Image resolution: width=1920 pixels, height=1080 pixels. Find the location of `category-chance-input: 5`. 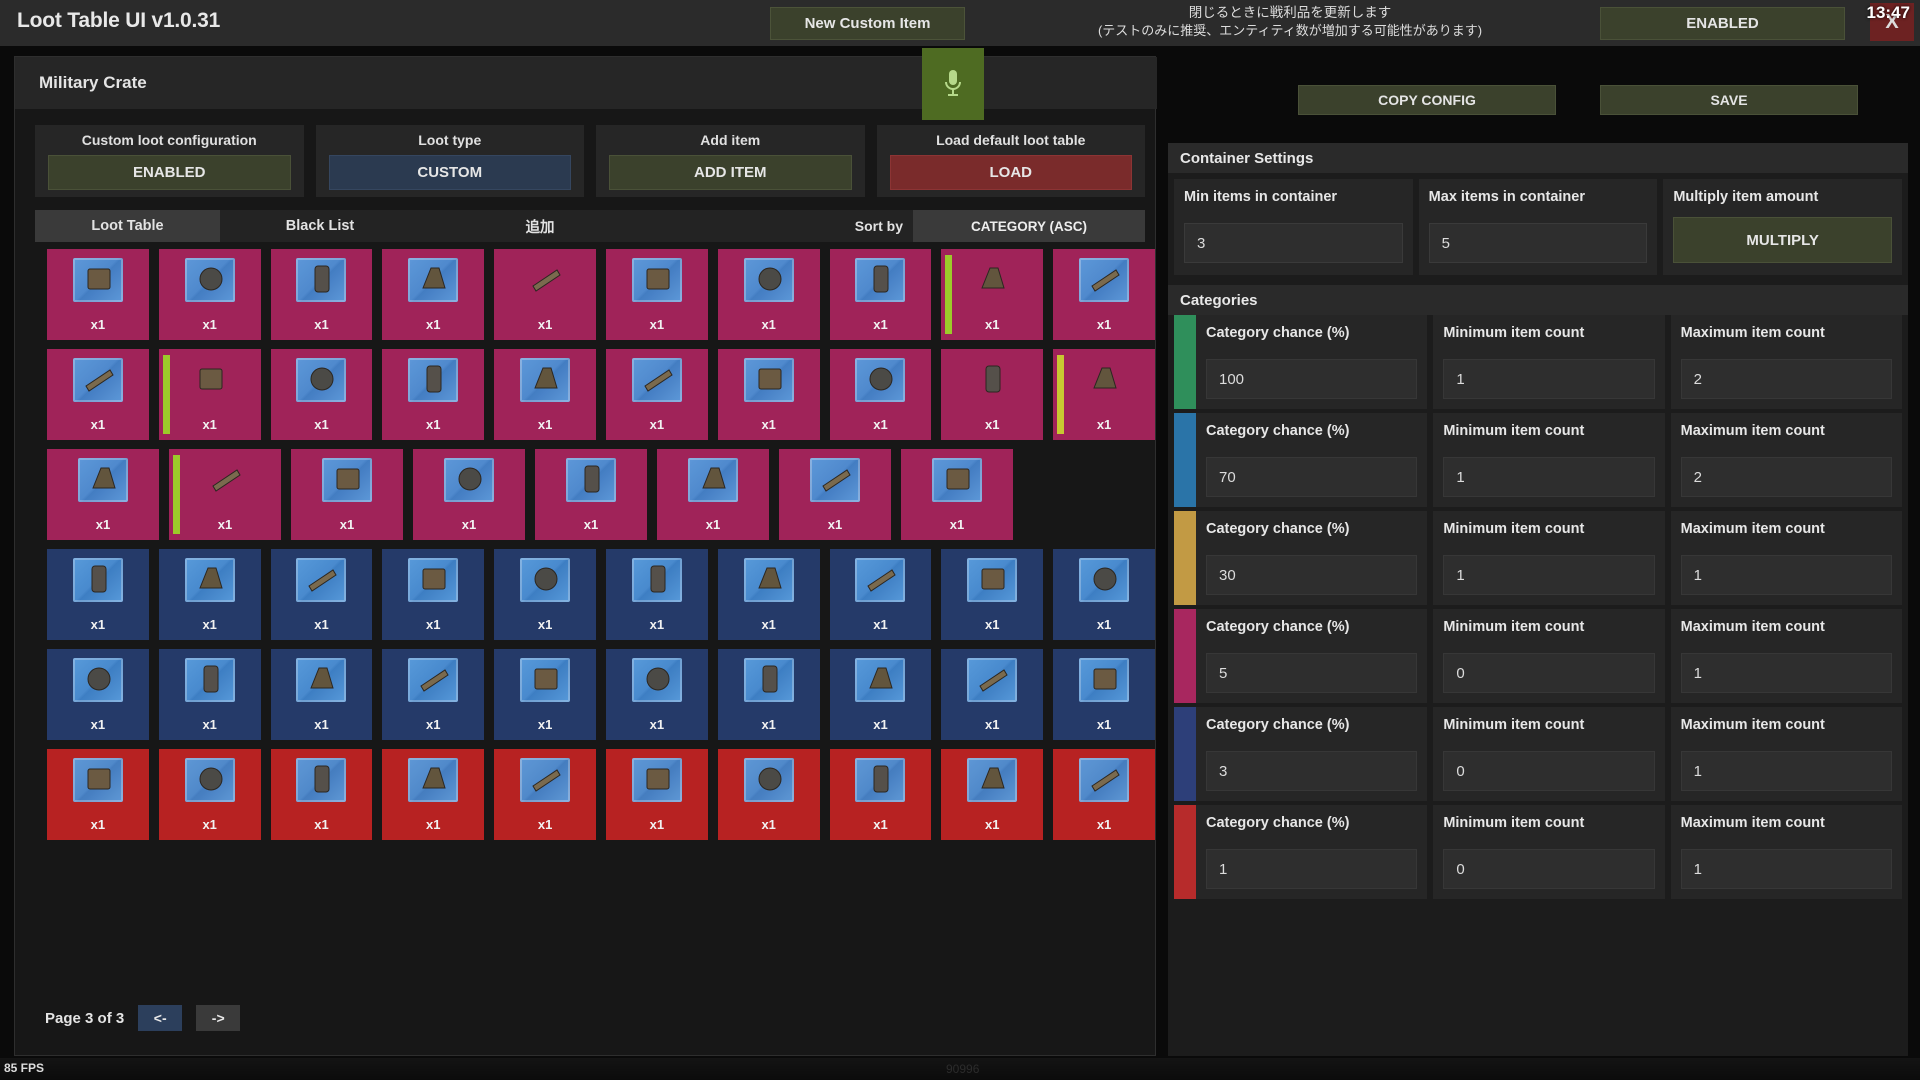

category-chance-input: 5 is located at coordinates (1312, 673).